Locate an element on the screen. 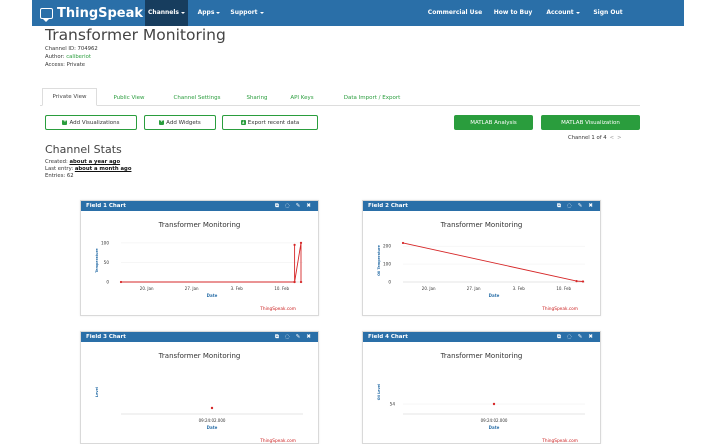  nav-support: Support is located at coordinates (247, 13).